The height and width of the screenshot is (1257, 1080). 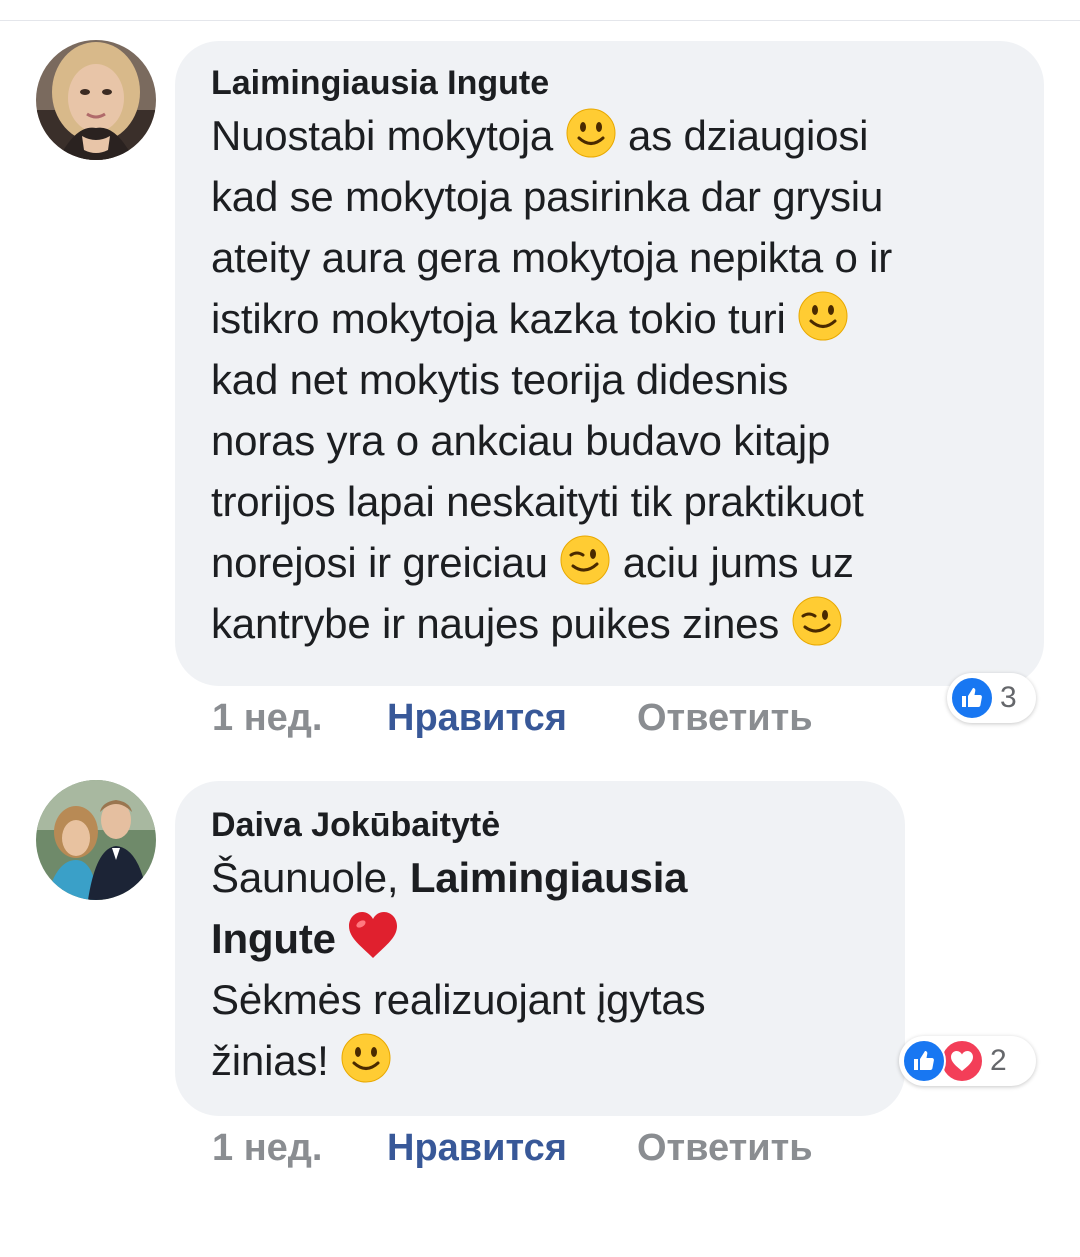 I want to click on comment-line: Nuostabi mokytoja as dziaugiosi, so click(x=609, y=135).